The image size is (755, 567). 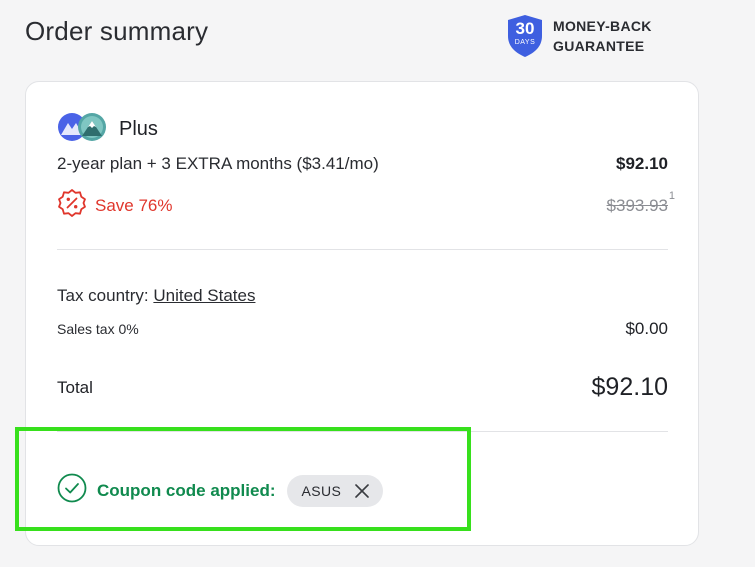 I want to click on guarantee-days-label: DAYS, so click(x=525, y=42).